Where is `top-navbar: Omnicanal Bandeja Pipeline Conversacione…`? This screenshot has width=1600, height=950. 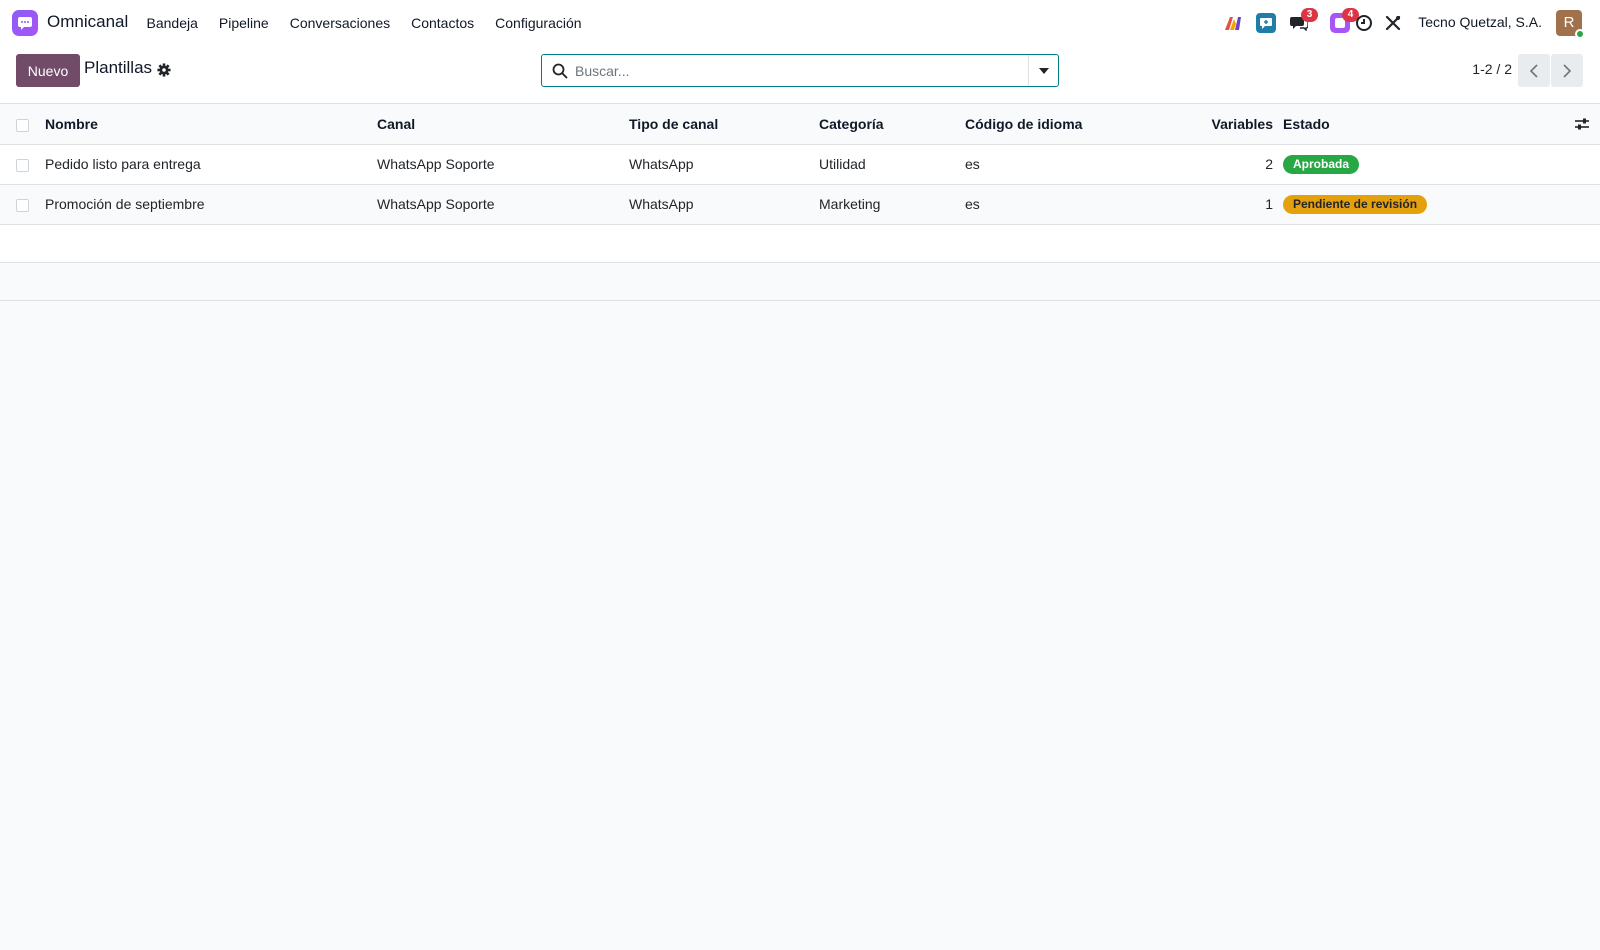 top-navbar: Omnicanal Bandeja Pipeline Conversacione… is located at coordinates (800, 23).